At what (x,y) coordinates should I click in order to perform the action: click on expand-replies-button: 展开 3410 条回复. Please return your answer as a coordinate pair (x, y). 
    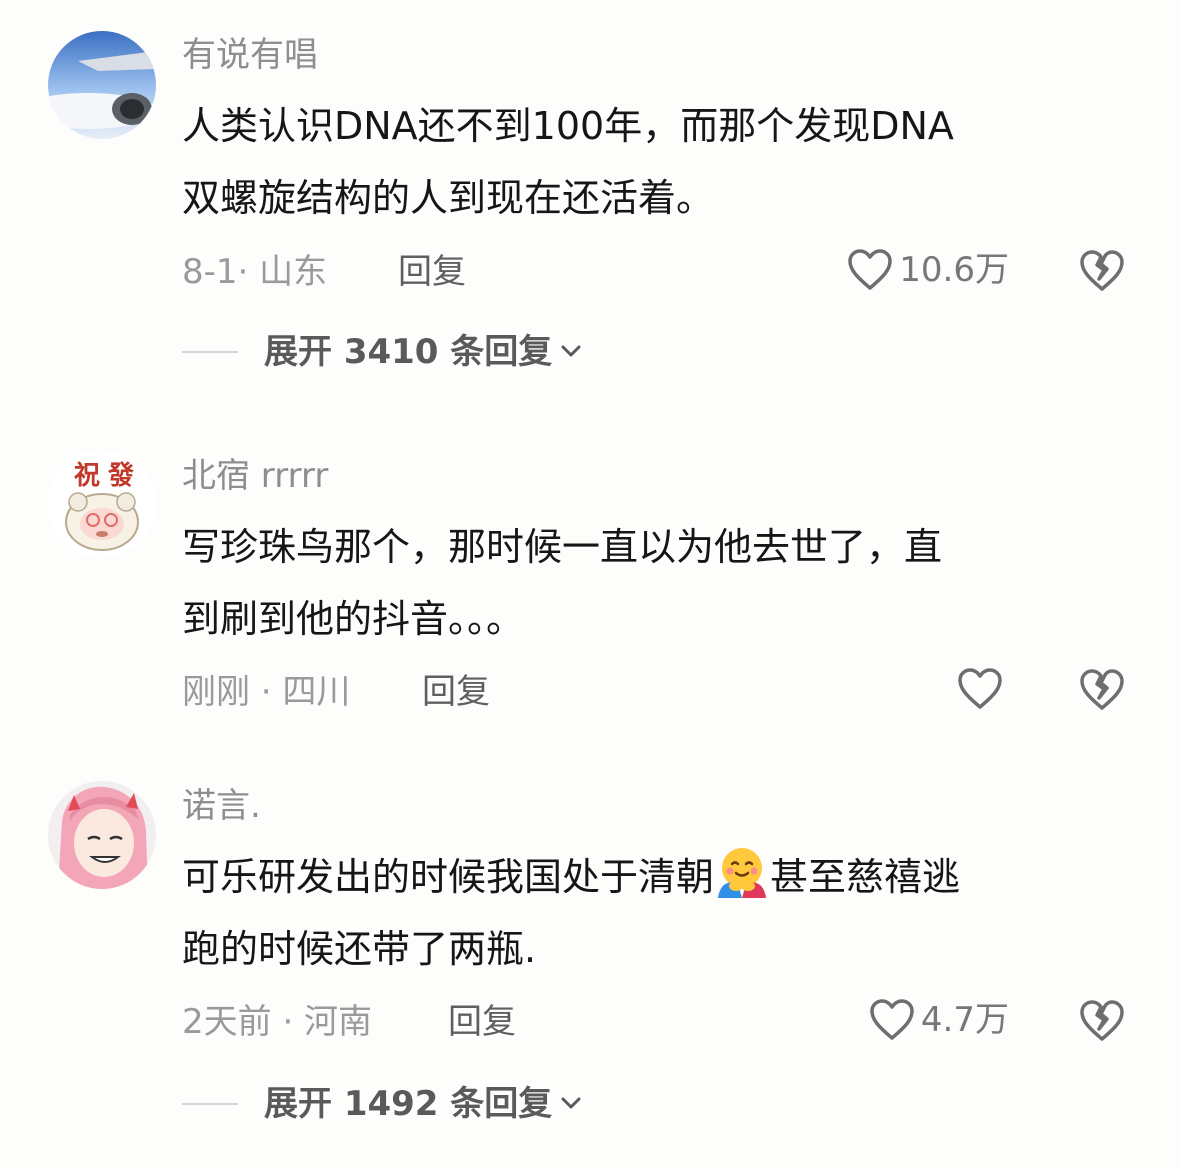
    Looking at the image, I should click on (382, 352).